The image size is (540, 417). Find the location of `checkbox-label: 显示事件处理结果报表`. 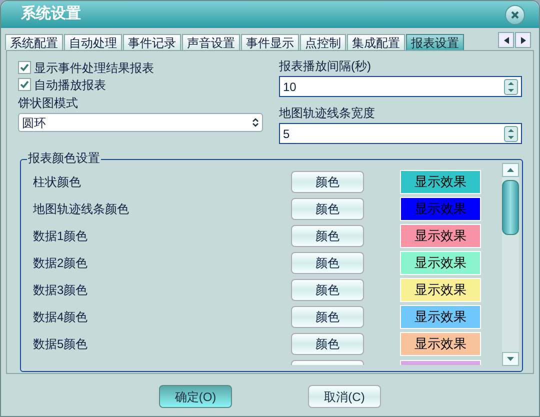

checkbox-label: 显示事件处理结果报表 is located at coordinates (94, 68).